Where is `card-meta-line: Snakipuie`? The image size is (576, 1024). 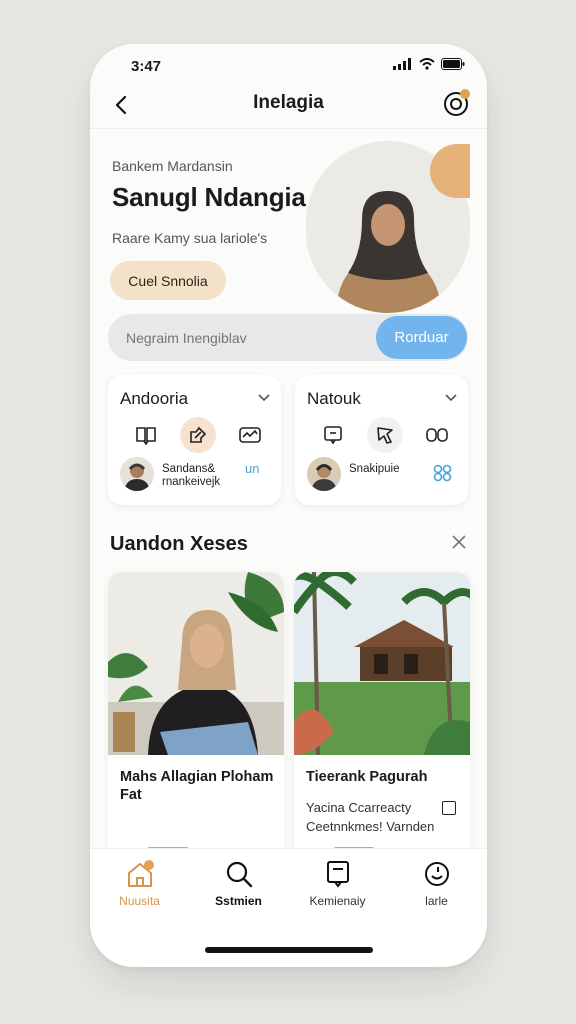
card-meta-line: Snakipuie is located at coordinates (374, 469).